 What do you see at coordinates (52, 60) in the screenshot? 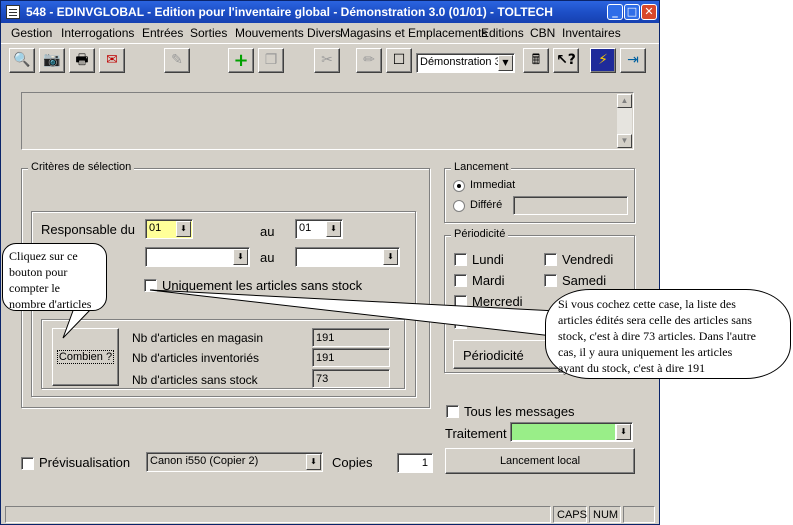
I see `camera-button: 📷` at bounding box center [52, 60].